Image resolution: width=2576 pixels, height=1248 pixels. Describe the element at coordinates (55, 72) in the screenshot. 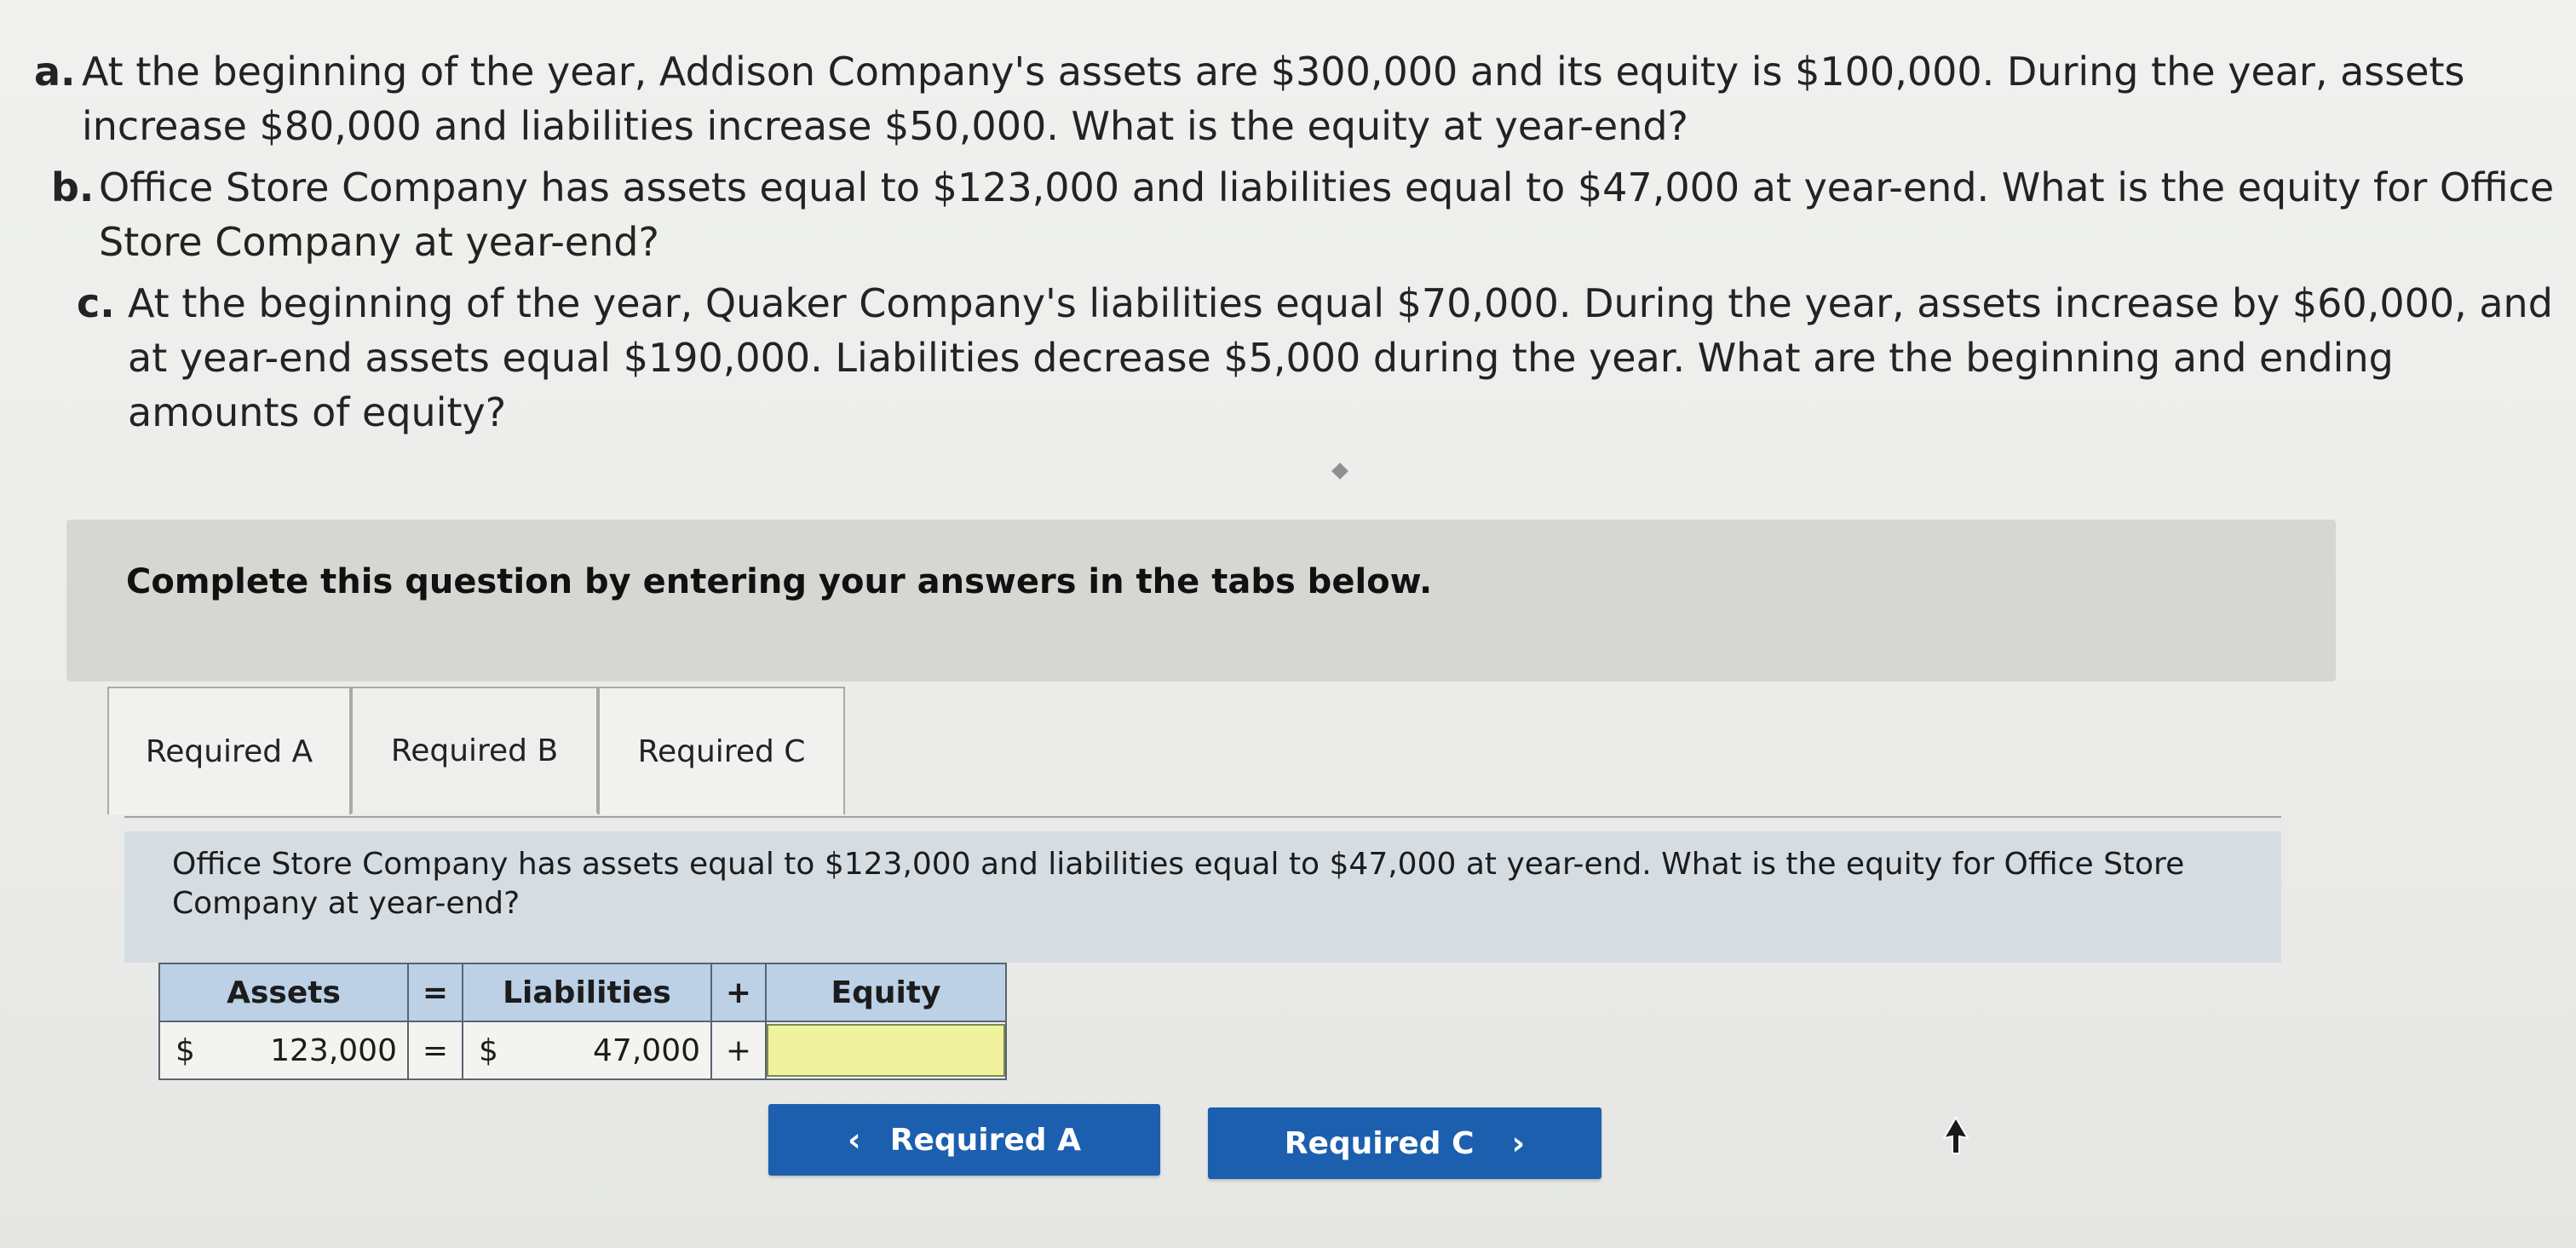

I see `question-a-letter: a.` at that location.